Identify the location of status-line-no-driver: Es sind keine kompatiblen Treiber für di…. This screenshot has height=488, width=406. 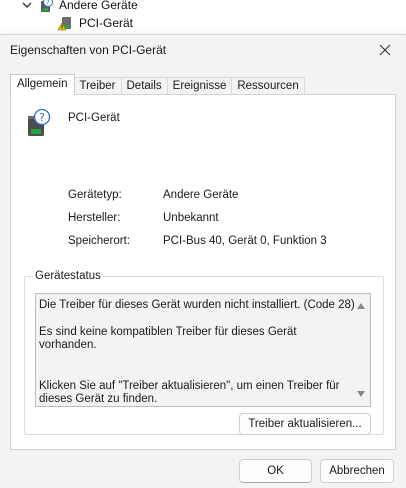
(168, 338).